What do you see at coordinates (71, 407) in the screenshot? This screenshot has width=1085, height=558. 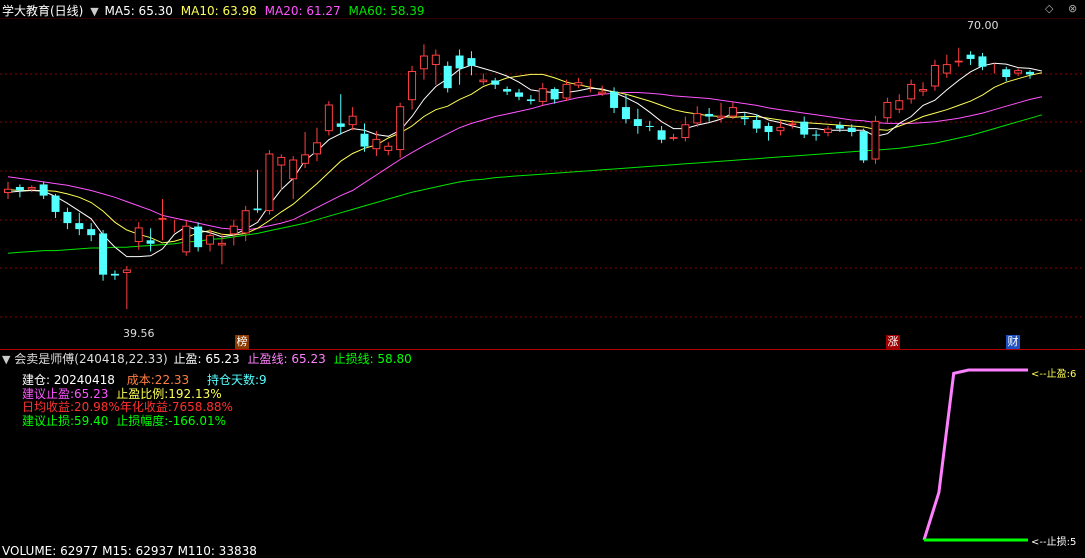 I see `daily-return: 日均收益:20.98%` at bounding box center [71, 407].